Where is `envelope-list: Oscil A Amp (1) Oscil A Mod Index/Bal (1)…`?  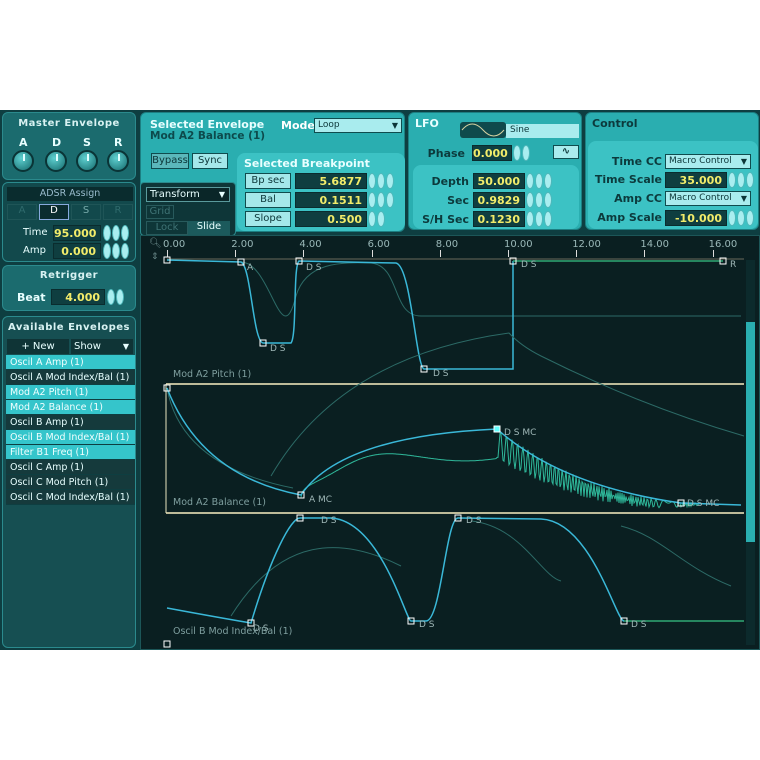
envelope-list: Oscil A Amp (1) Oscil A Mod Index/Bal (1)… is located at coordinates (70, 430).